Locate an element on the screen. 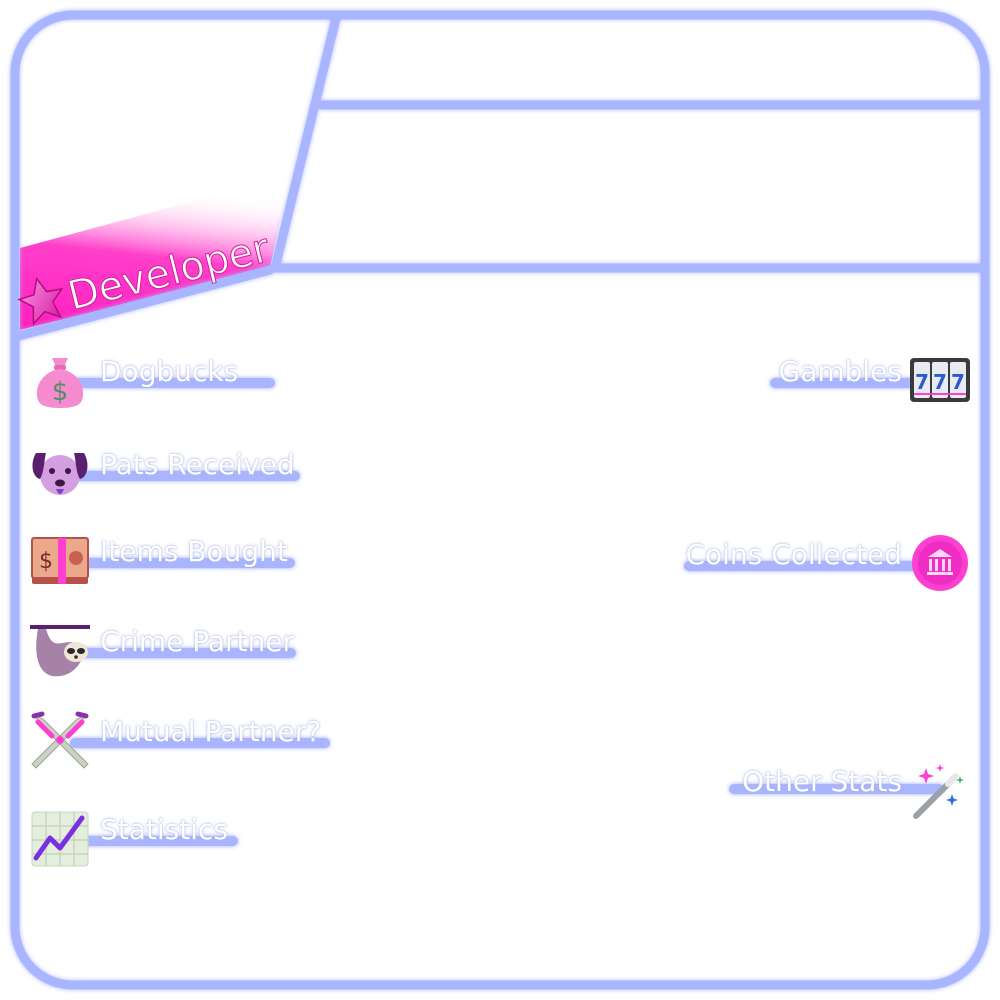 This screenshot has width=1000, height=1000. stat-row-mutual-partner: Mutual Partner? is located at coordinates (185, 740).